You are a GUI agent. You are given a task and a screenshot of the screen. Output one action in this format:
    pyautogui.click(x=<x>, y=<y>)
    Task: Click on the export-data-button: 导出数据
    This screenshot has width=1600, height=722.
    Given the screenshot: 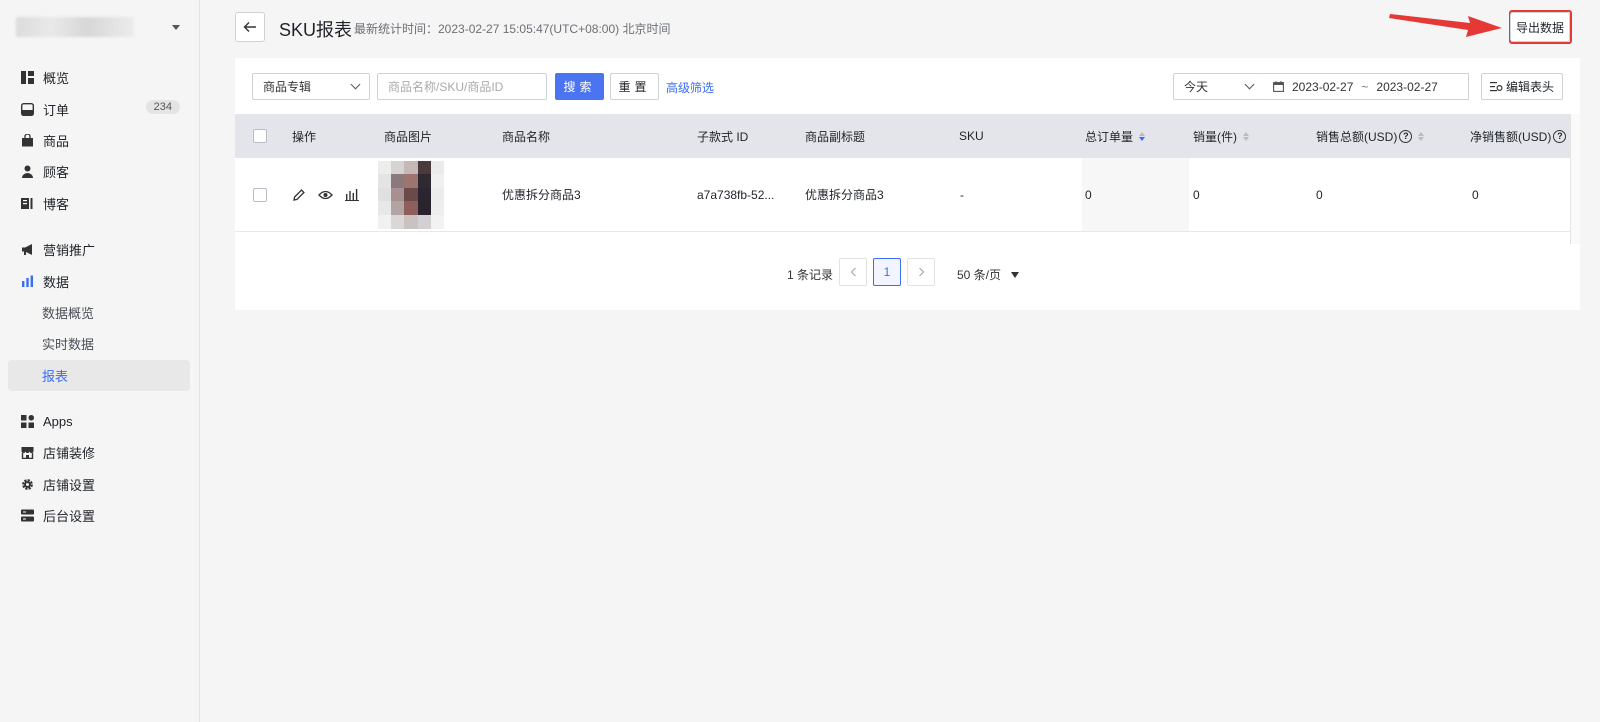 What is the action you would take?
    pyautogui.click(x=1540, y=27)
    